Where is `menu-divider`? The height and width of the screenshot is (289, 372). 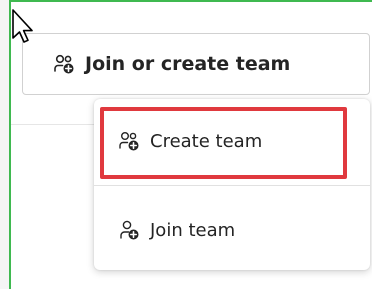
menu-divider is located at coordinates (232, 185).